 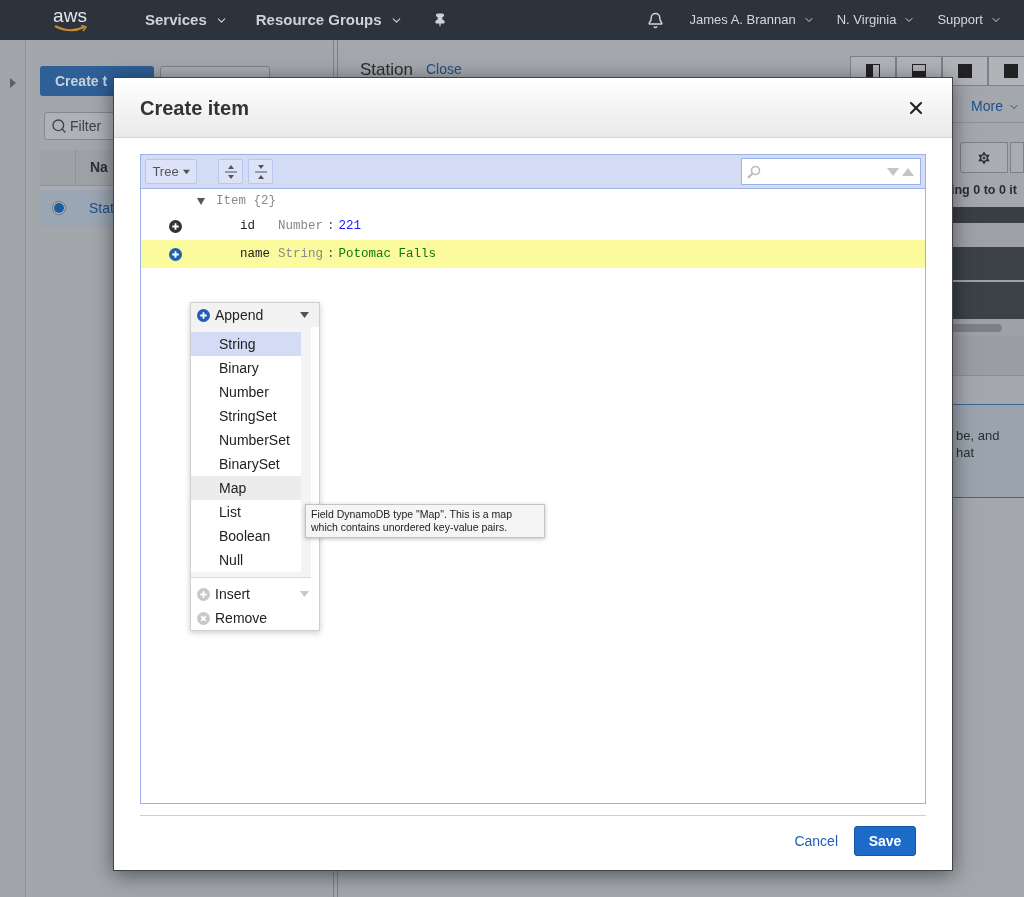 I want to click on panel-title: Station, so click(x=386, y=70).